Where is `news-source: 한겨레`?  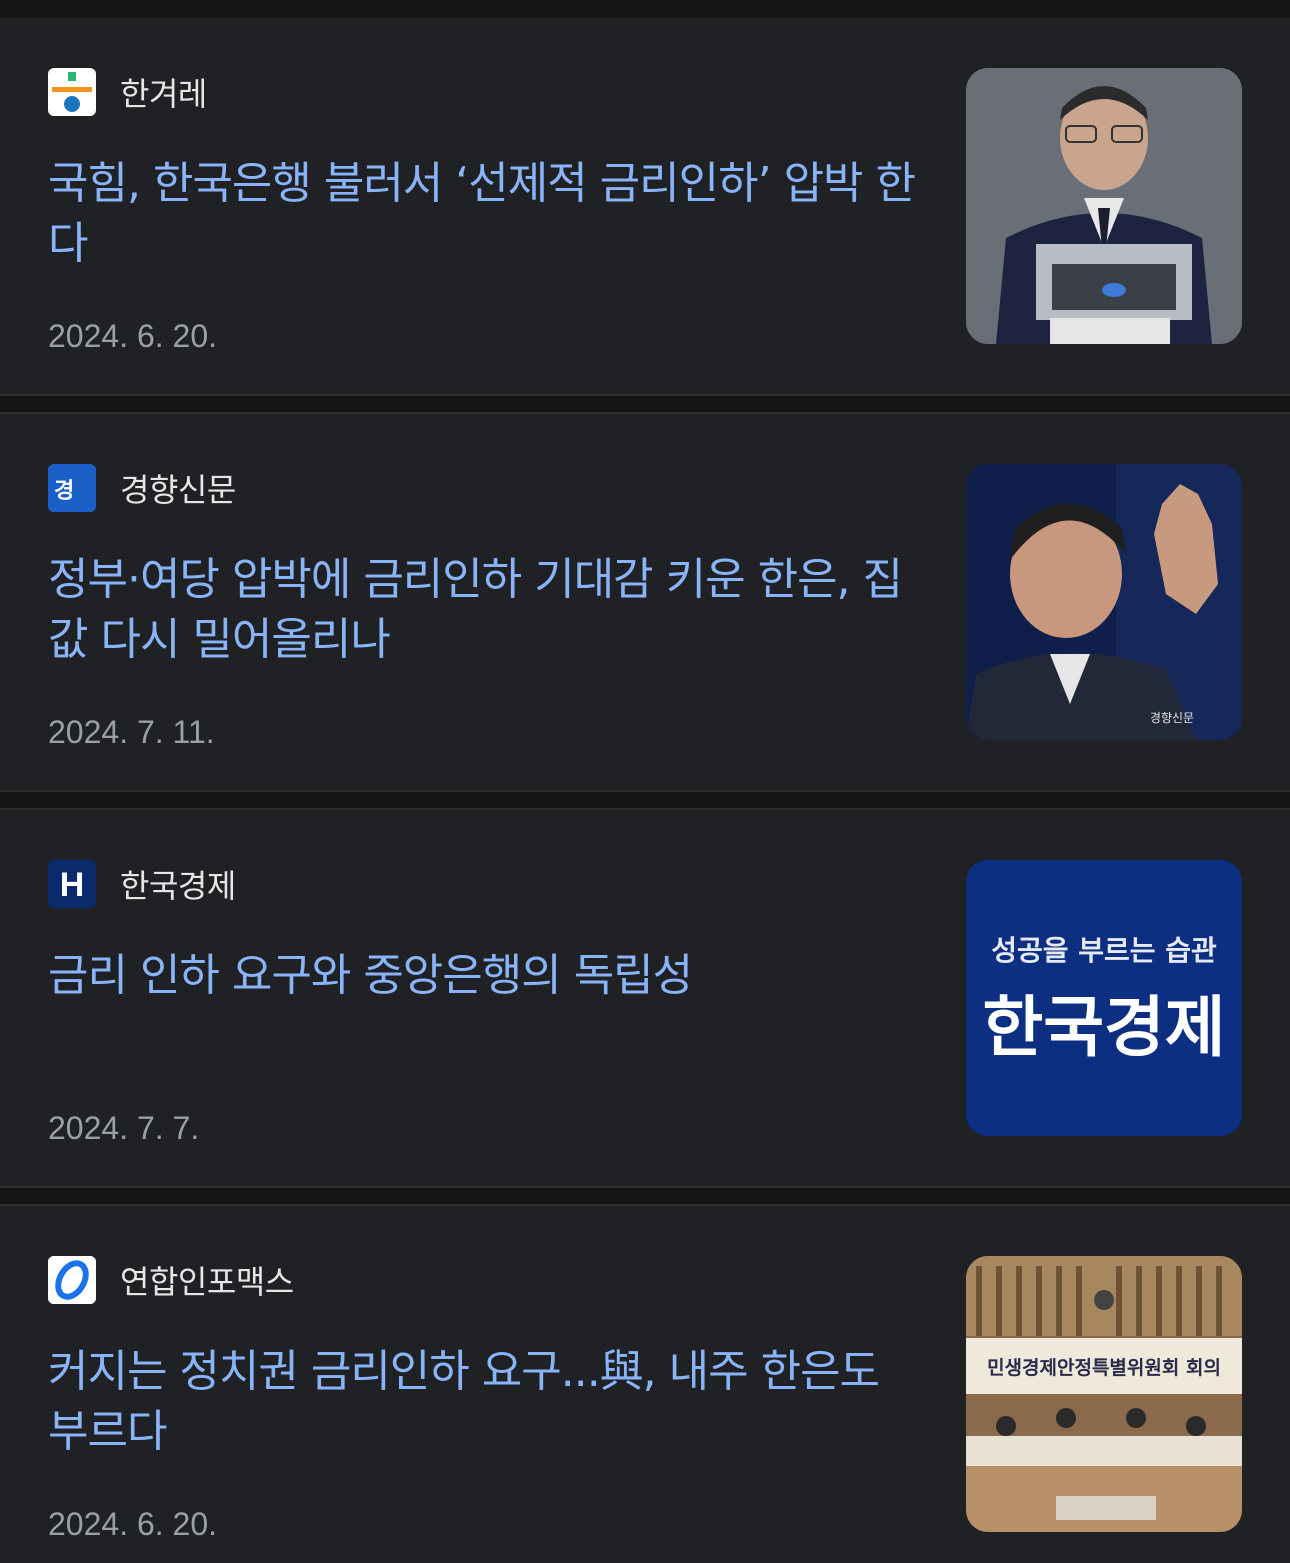
news-source: 한겨레 is located at coordinates (127, 92).